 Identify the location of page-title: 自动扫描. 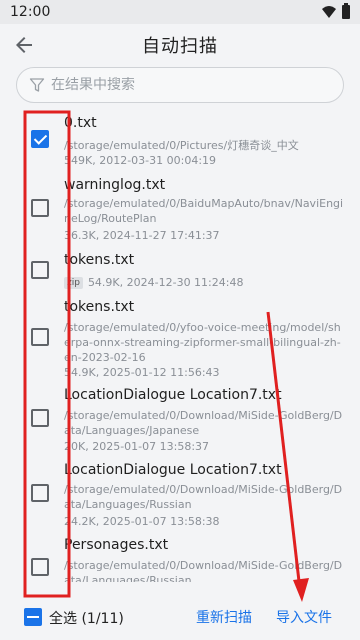
(180, 46).